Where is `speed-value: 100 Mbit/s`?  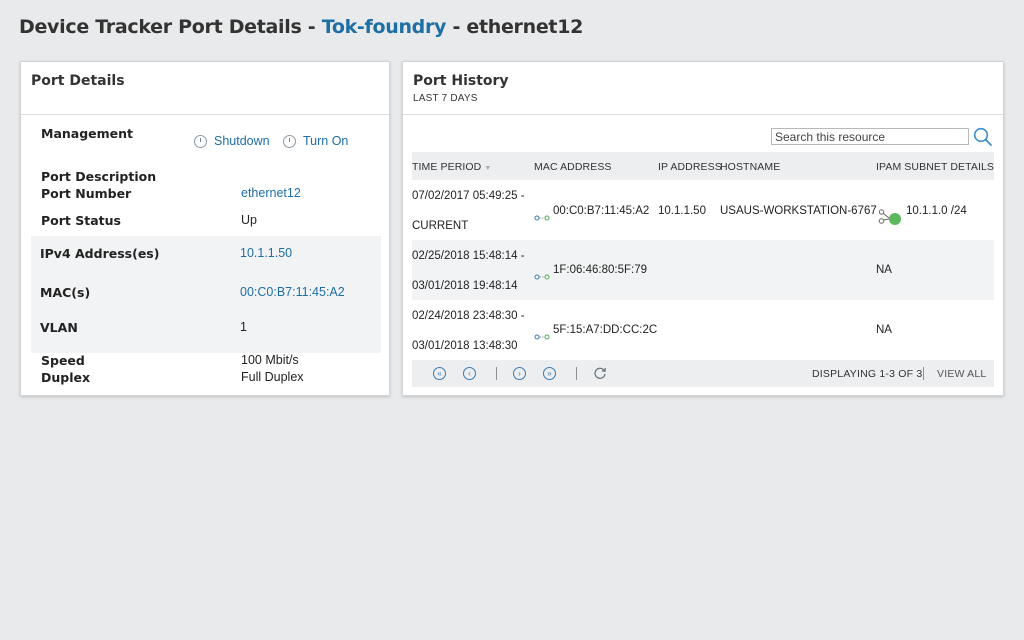 speed-value: 100 Mbit/s is located at coordinates (270, 360).